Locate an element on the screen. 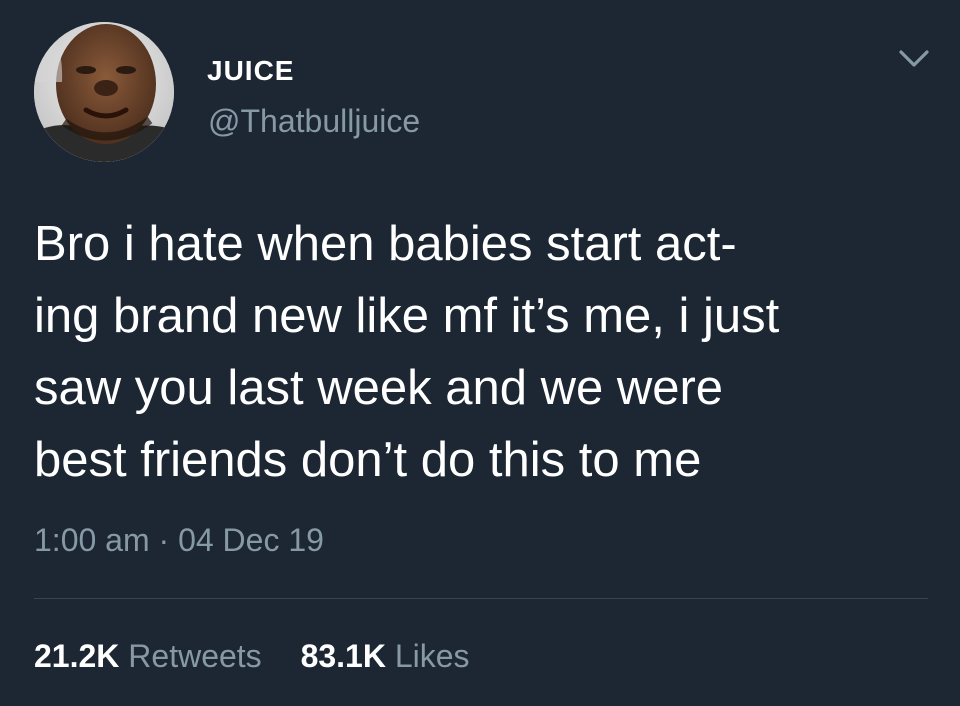 Image resolution: width=960 pixels, height=706 pixels. chevron-down-icon is located at coordinates (914, 59).